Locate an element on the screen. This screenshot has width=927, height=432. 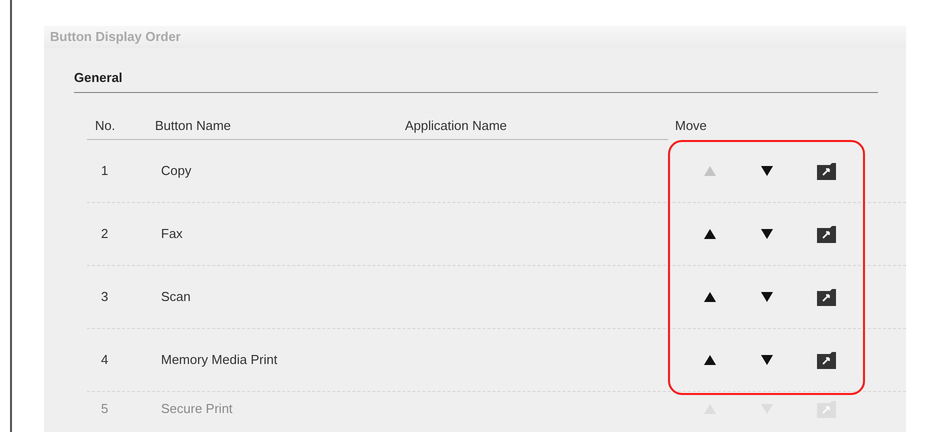
button-name: Scan is located at coordinates (176, 297).